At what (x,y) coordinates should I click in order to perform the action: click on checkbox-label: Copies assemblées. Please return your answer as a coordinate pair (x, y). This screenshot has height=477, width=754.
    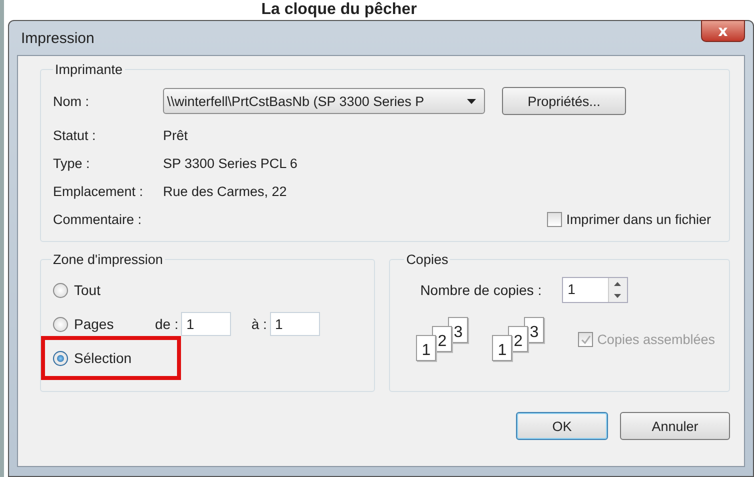
    Looking at the image, I should click on (656, 339).